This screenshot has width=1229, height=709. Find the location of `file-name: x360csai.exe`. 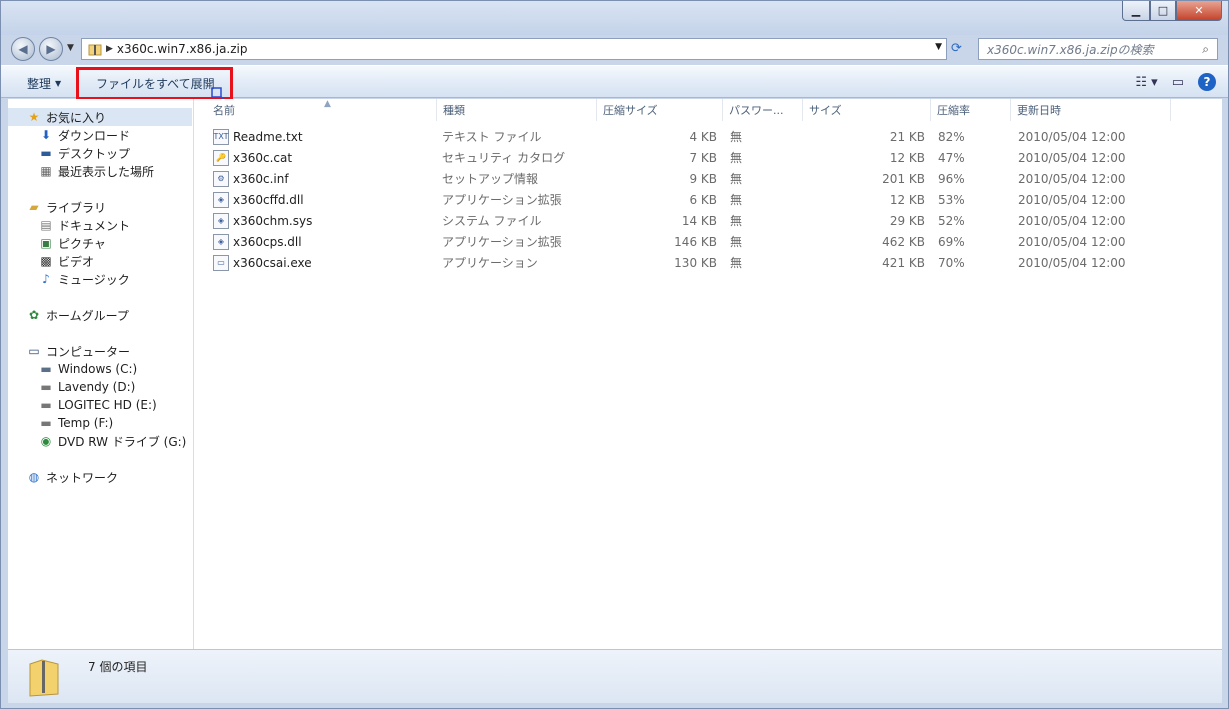

file-name: x360csai.exe is located at coordinates (272, 262).